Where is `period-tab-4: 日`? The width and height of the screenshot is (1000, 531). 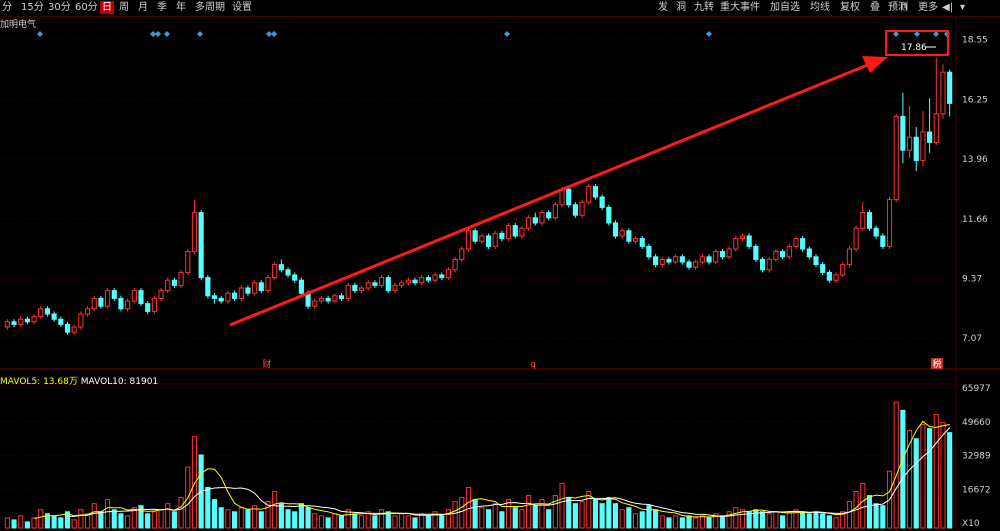 period-tab-4: 日 is located at coordinates (107, 7).